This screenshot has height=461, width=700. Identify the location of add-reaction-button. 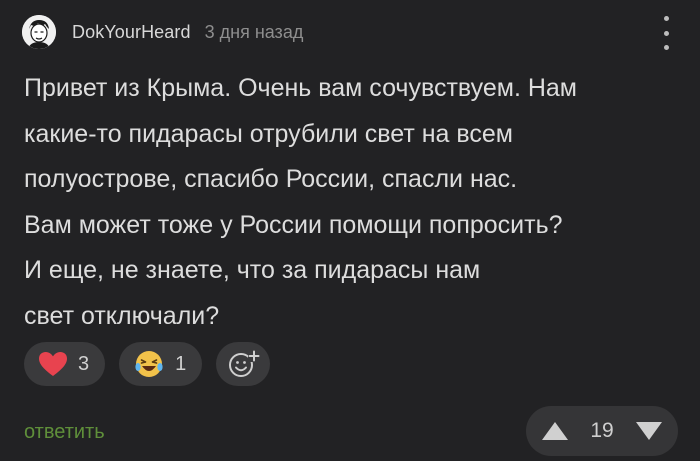
(243, 364).